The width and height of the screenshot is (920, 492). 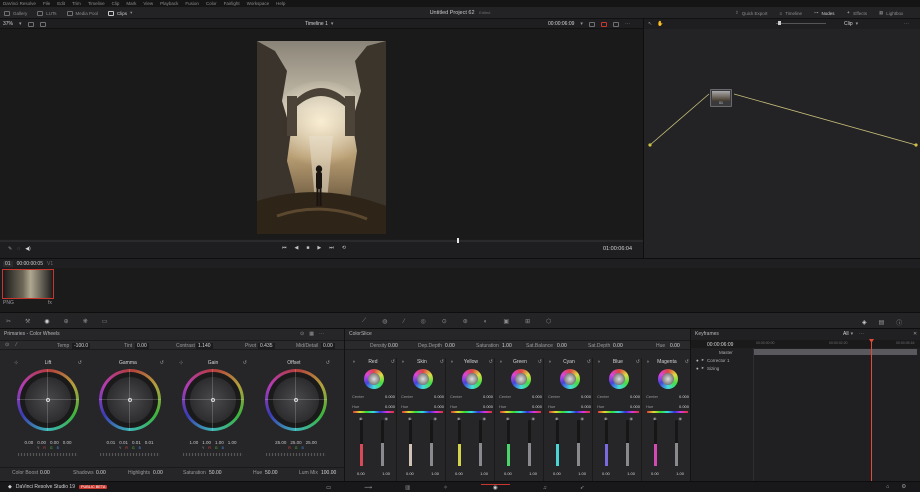 What do you see at coordinates (158, 473) in the screenshot?
I see `highlights-value: 0.00` at bounding box center [158, 473].